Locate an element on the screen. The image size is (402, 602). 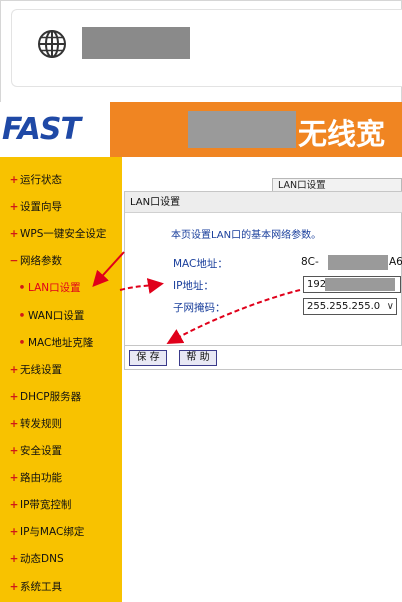
ip-label: IP地址： is located at coordinates (193, 286).